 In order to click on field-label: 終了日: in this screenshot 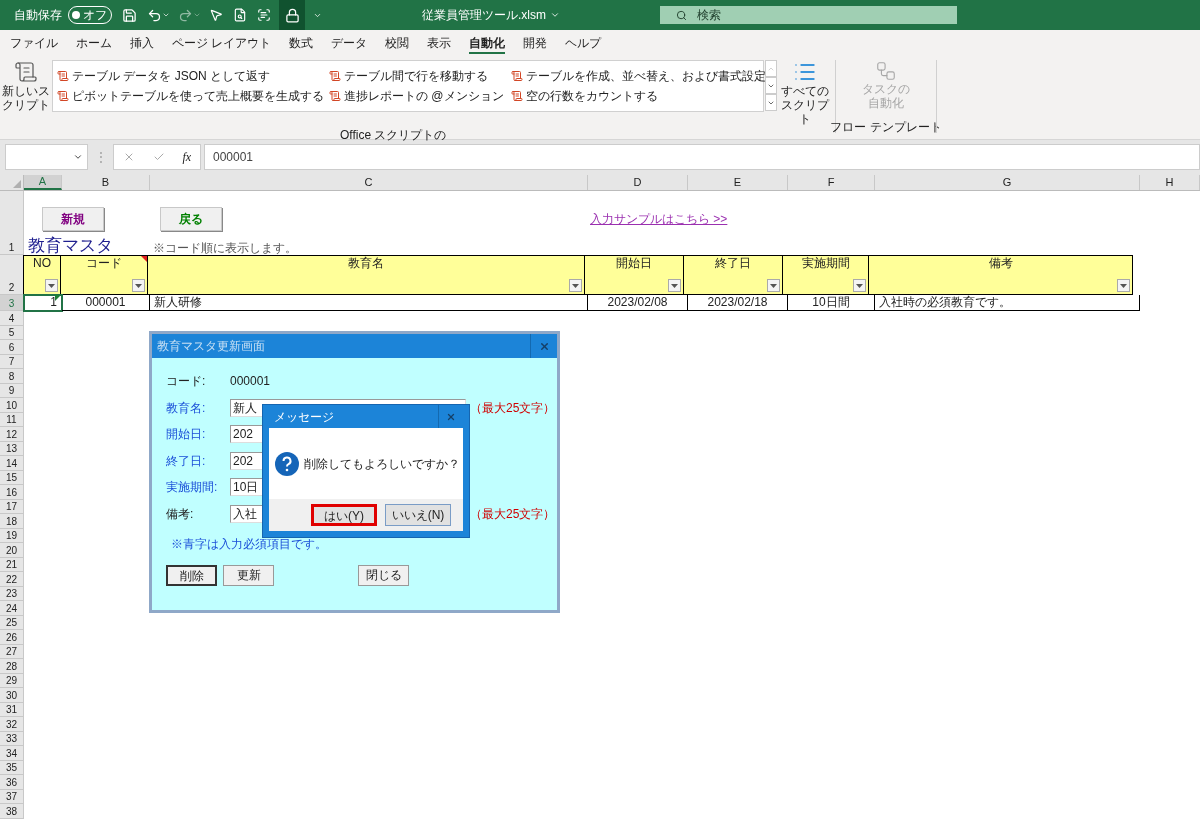, I will do `click(186, 461)`.